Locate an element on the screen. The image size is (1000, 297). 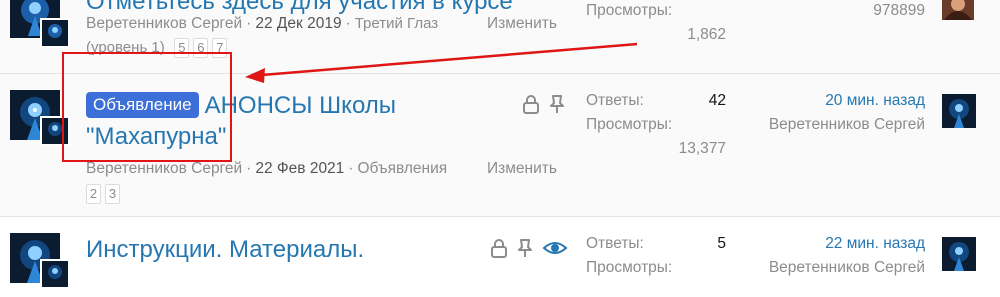
thread-date: 22 Фев 2021 is located at coordinates (299, 168).